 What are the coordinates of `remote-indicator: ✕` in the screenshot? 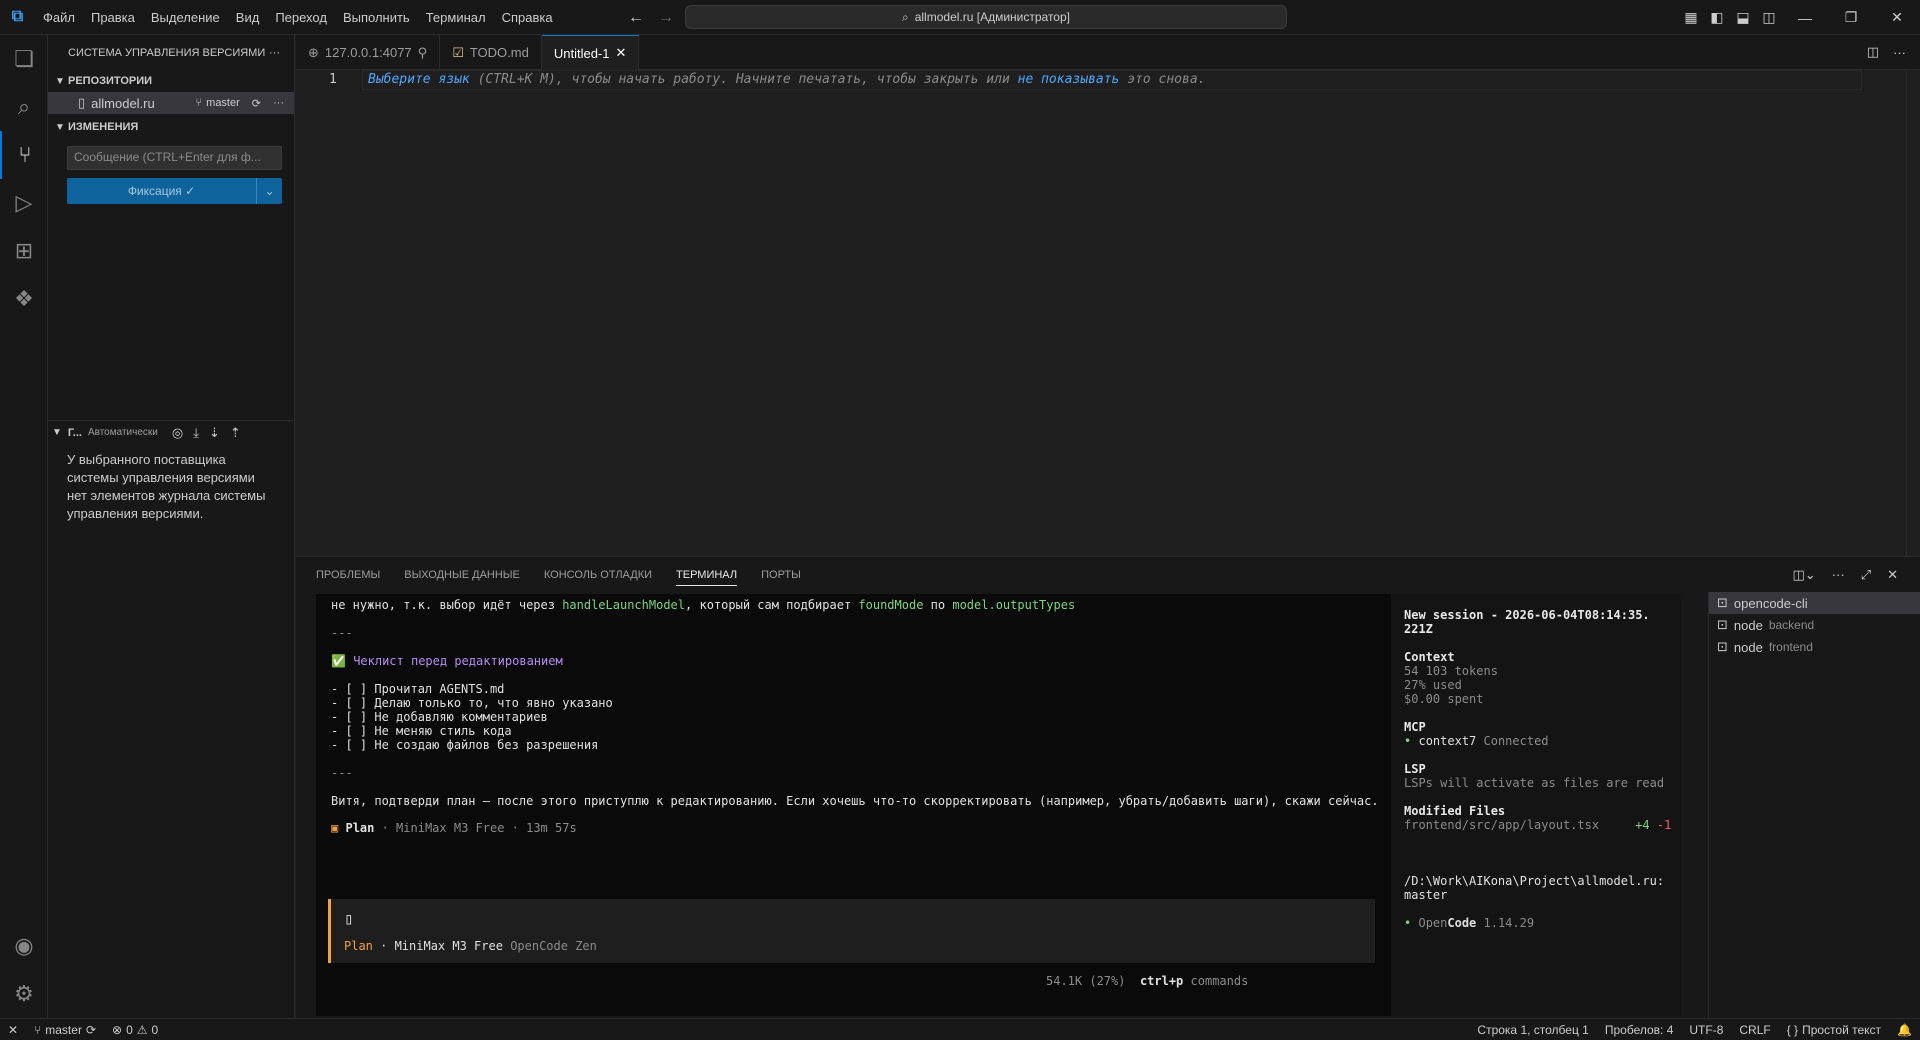 It's located at (13, 1030).